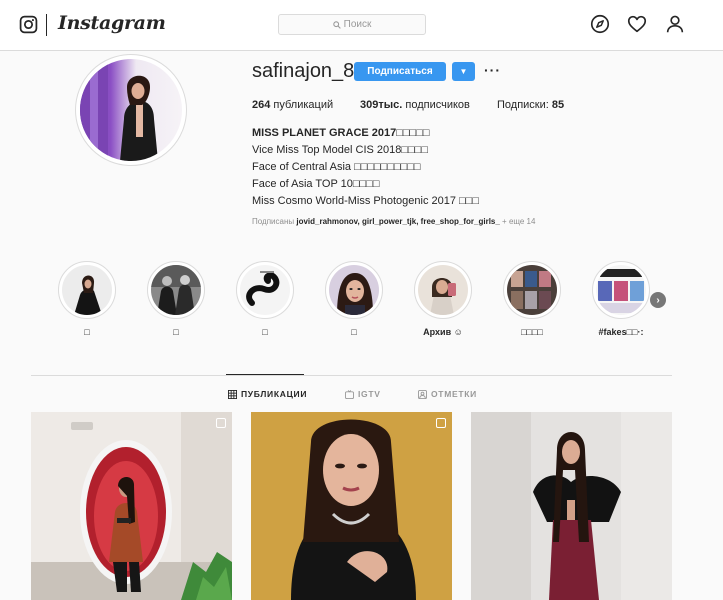 The width and height of the screenshot is (723, 600). I want to click on igtv-icon, so click(349, 394).